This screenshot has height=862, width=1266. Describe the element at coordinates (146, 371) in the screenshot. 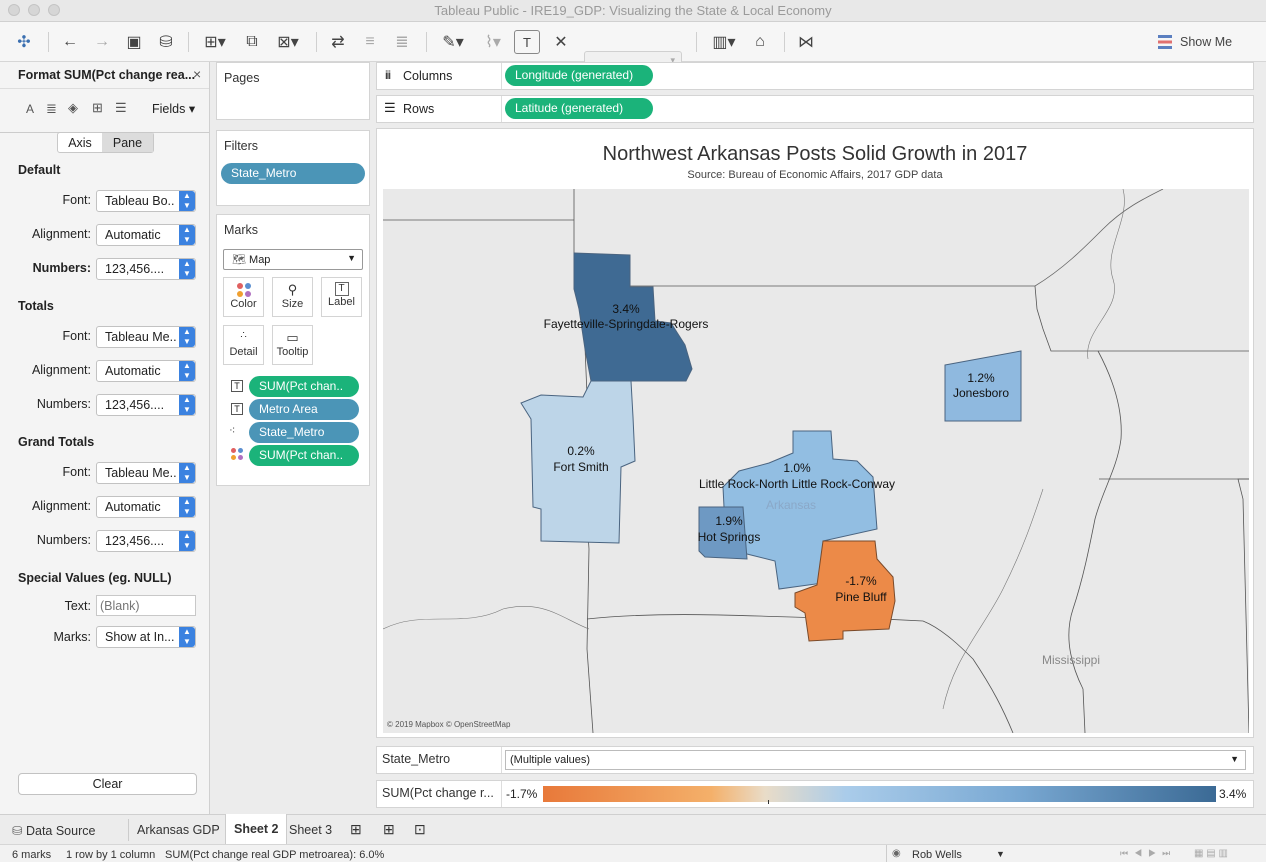

I see `totals-alignment-dropdown: Automatic ▲ ▼` at that location.